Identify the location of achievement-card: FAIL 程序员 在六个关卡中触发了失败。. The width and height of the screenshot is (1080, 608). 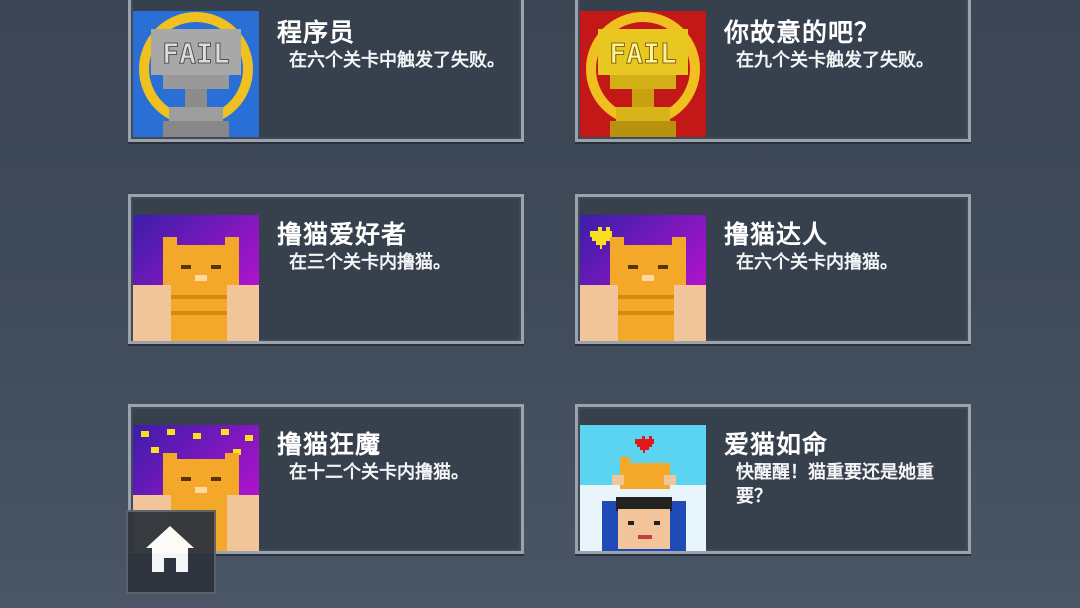
(326, 71).